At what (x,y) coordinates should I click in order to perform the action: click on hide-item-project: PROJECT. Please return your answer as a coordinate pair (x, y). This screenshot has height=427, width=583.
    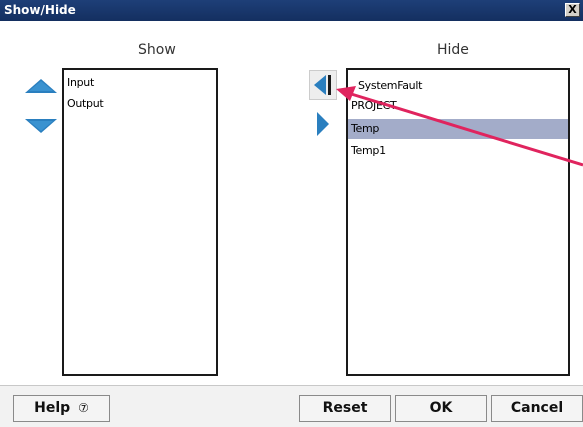
    Looking at the image, I should click on (374, 105).